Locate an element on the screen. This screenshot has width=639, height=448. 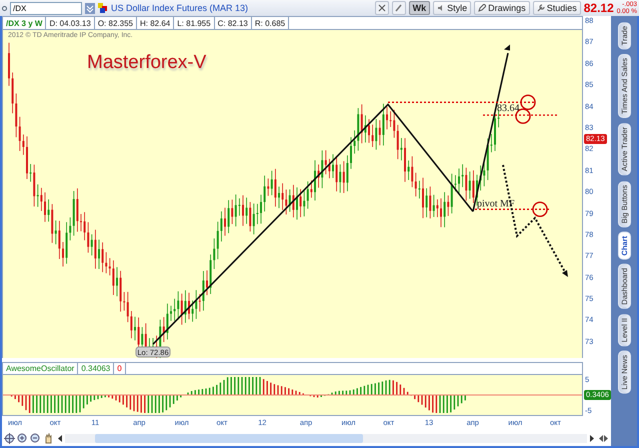
toolbar-button: Studies is located at coordinates (556, 8).